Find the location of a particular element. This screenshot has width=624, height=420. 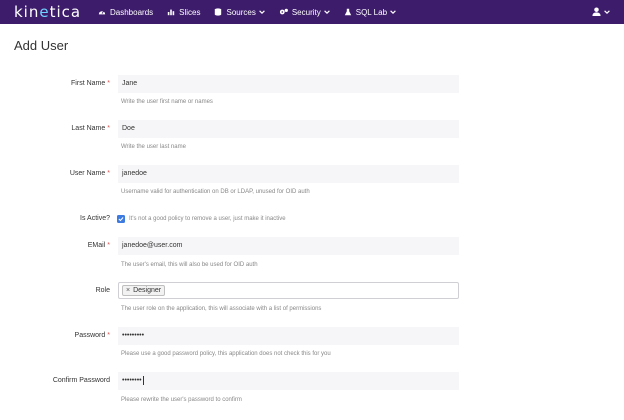

logo-text-highlight: e is located at coordinates (44, 12).